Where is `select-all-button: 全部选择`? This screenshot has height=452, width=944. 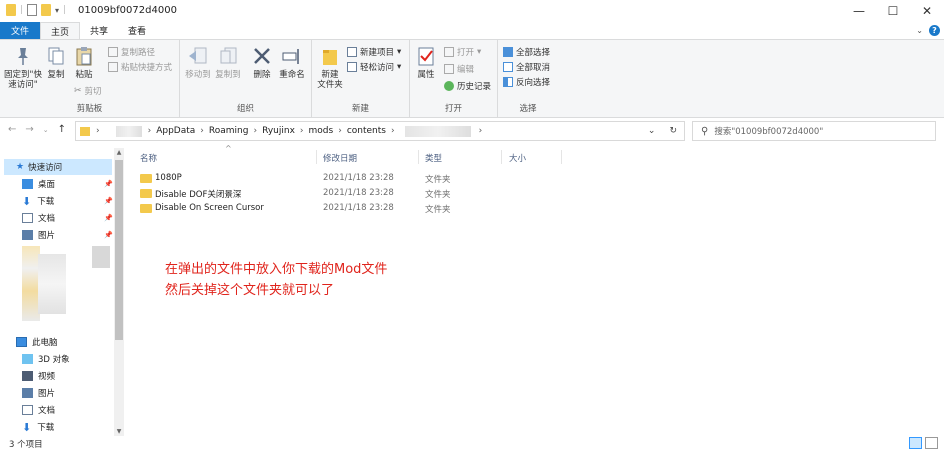
select-all-button: 全部选择 is located at coordinates (526, 52).